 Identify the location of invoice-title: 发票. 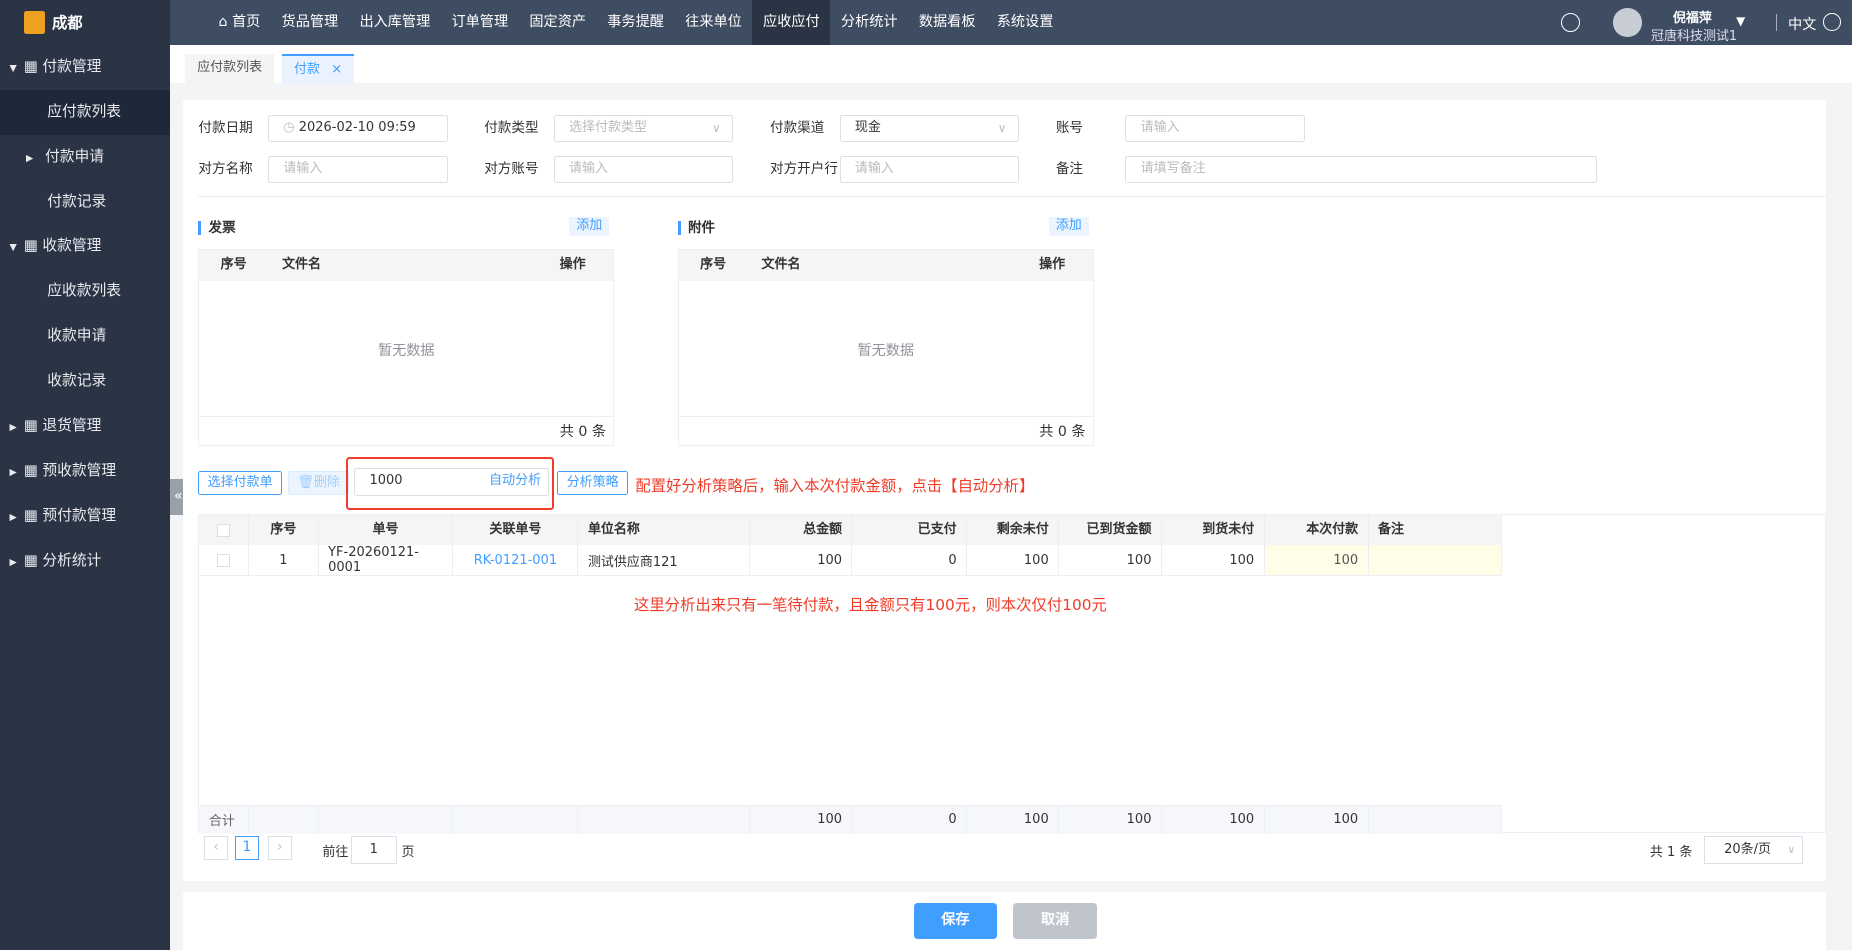
(217, 228).